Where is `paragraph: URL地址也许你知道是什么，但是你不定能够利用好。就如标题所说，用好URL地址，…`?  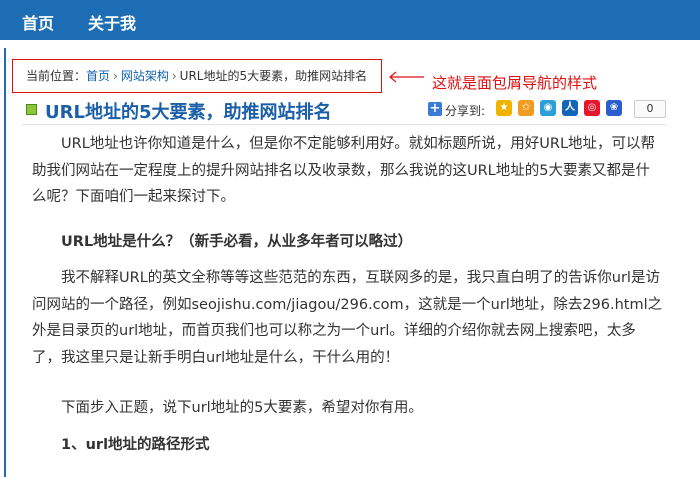 paragraph: URL地址也许你知道是什么，但是你不定能够利用好。就如标题所说，用好URL地址，… is located at coordinates (344, 170).